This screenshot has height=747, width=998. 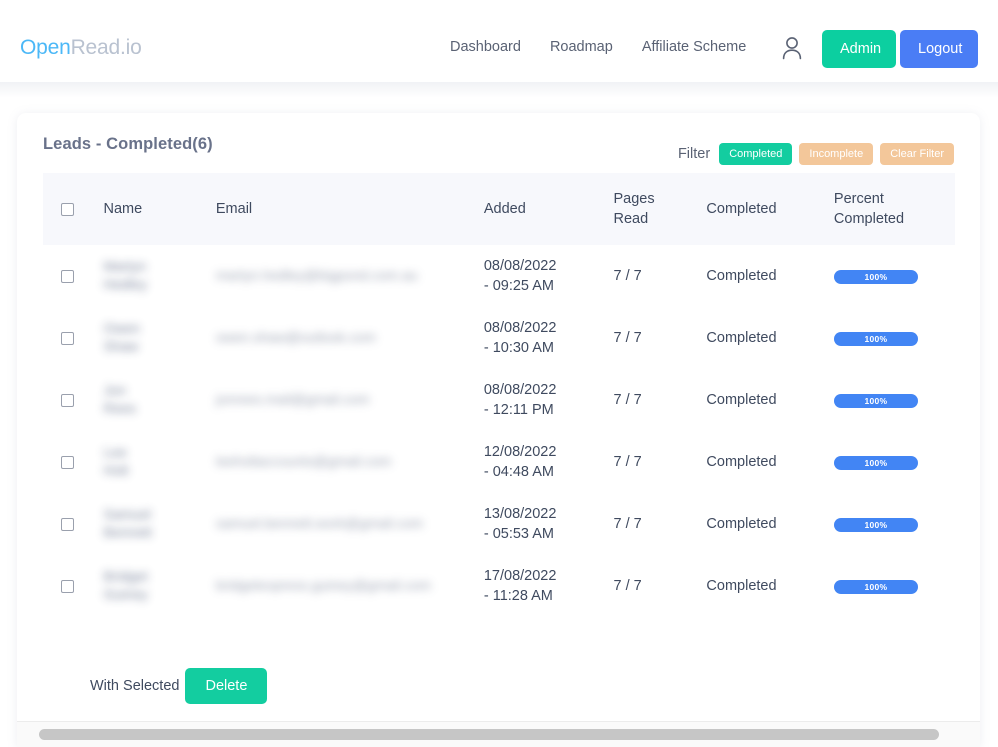 What do you see at coordinates (292, 399) in the screenshot?
I see `email-redacted: jonrees.mail@gmail.com` at bounding box center [292, 399].